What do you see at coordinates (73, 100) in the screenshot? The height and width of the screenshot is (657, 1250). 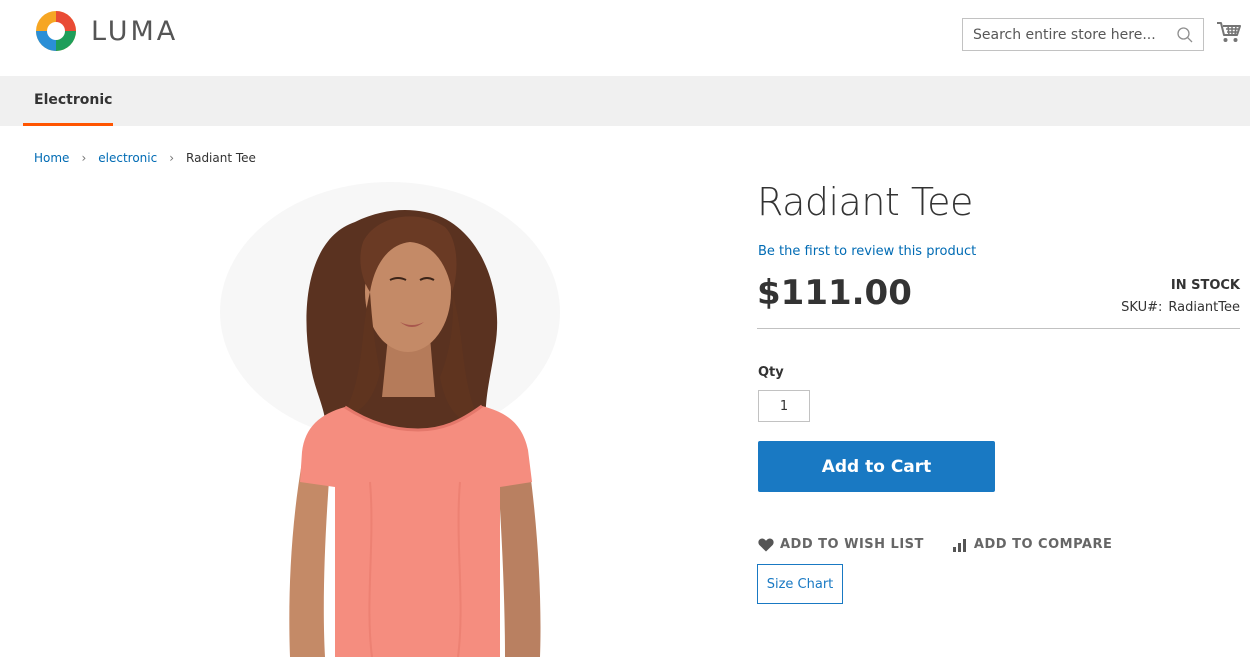 I see `nav-item-label: Electronic` at bounding box center [73, 100].